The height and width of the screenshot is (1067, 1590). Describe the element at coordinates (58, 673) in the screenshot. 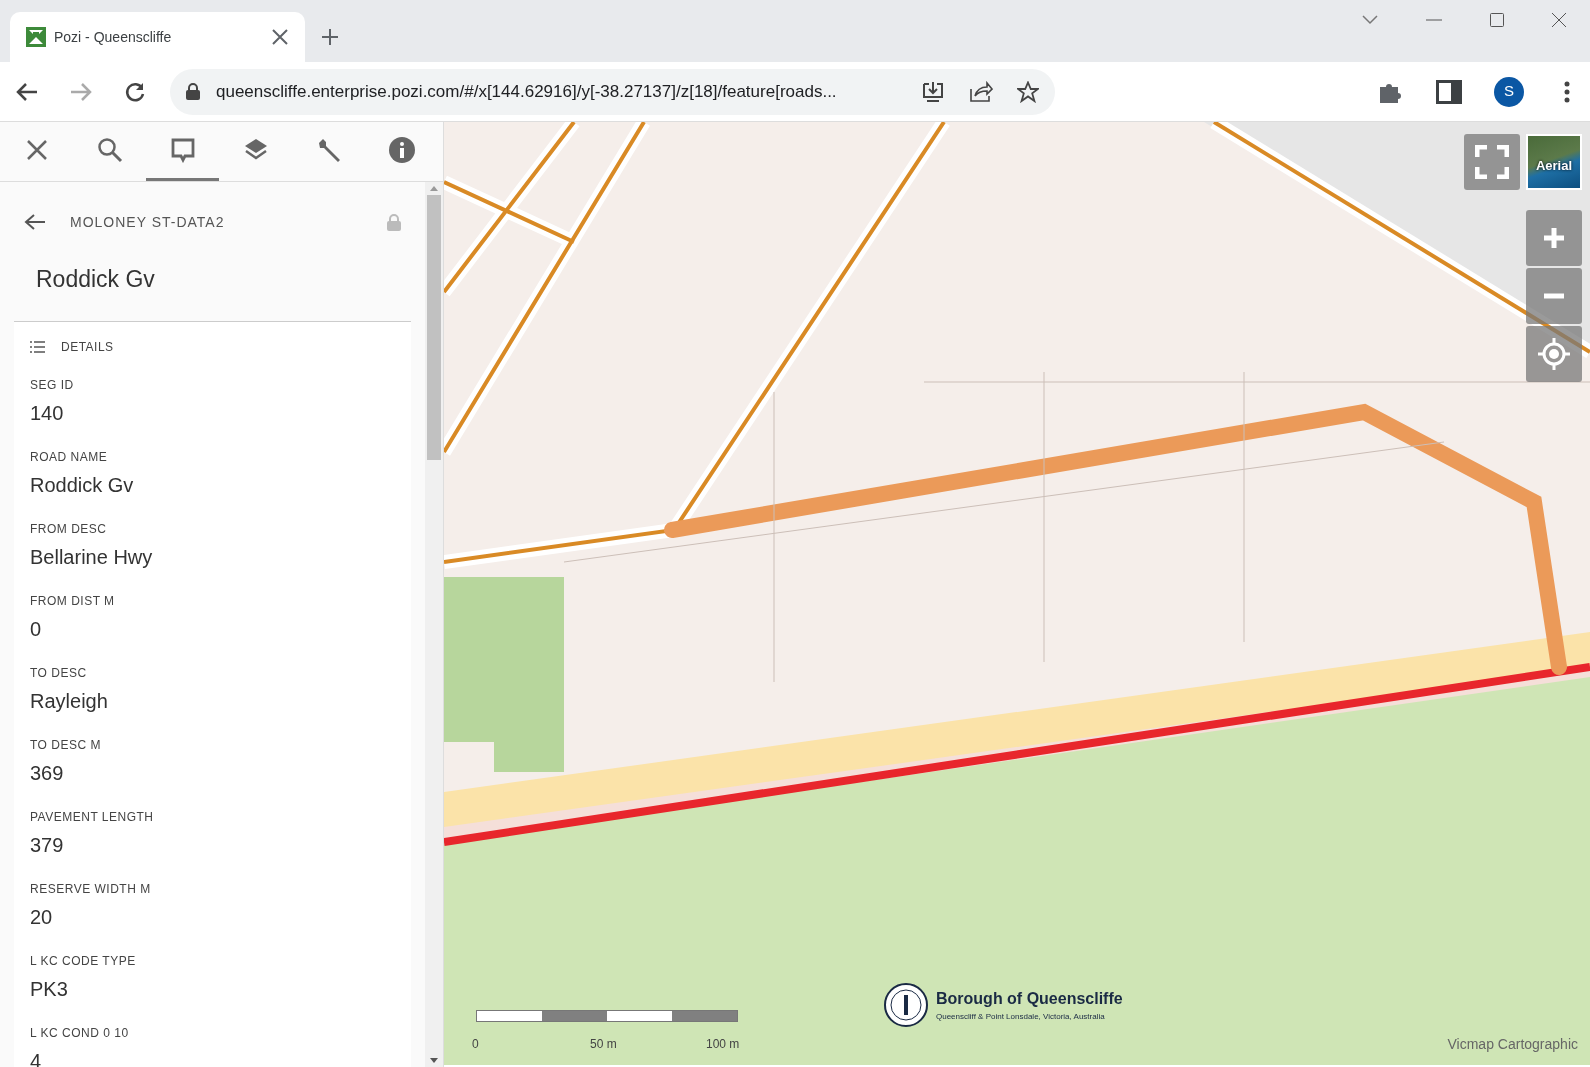

I see `field-label: TO DESC` at that location.